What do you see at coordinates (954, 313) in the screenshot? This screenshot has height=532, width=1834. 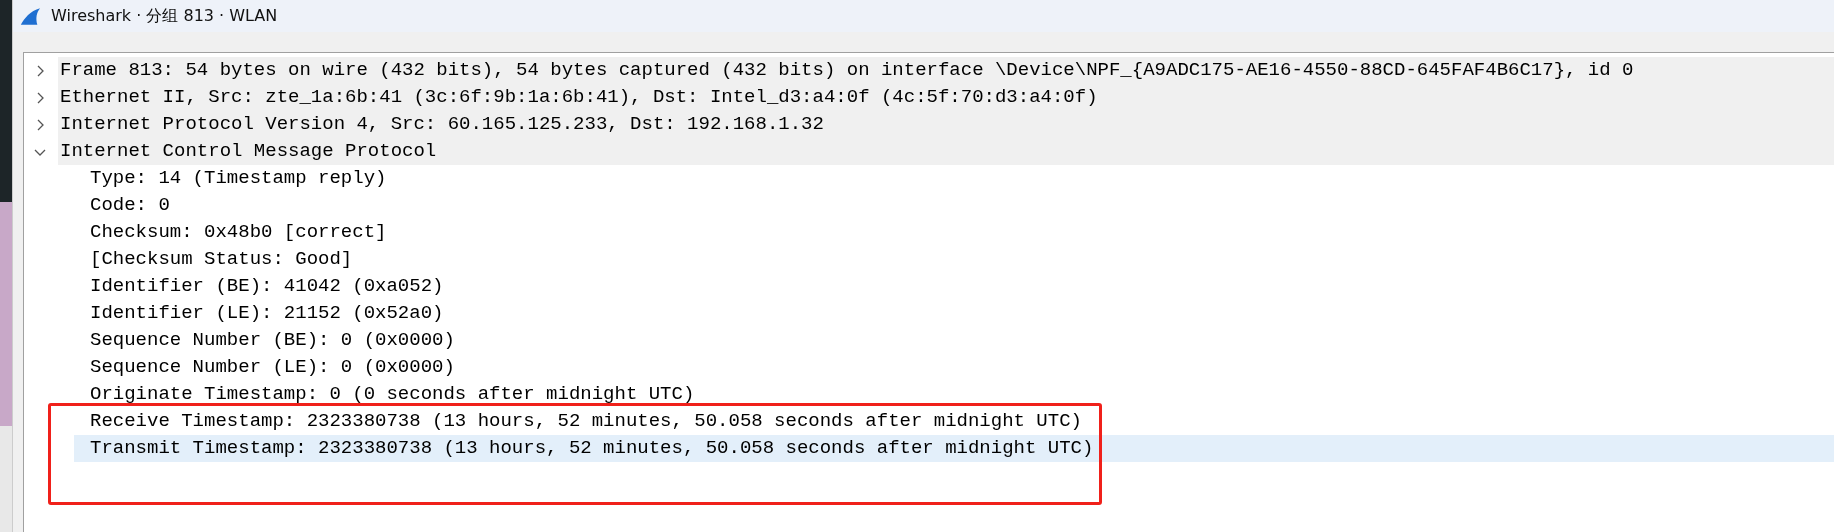 I see `tree-item: Identifier (LE): 21152 (0x52a0)` at bounding box center [954, 313].